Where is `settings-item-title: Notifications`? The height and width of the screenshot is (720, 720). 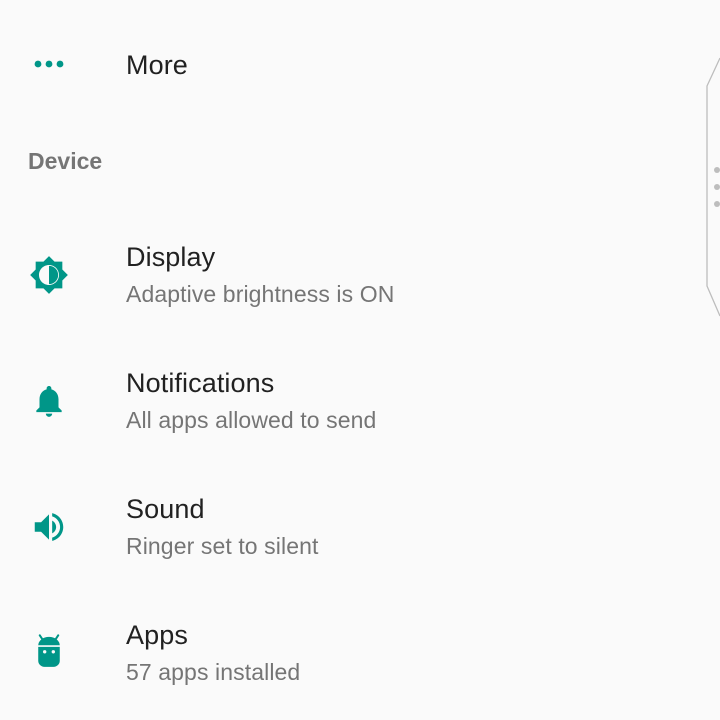
settings-item-title: Notifications is located at coordinates (200, 383).